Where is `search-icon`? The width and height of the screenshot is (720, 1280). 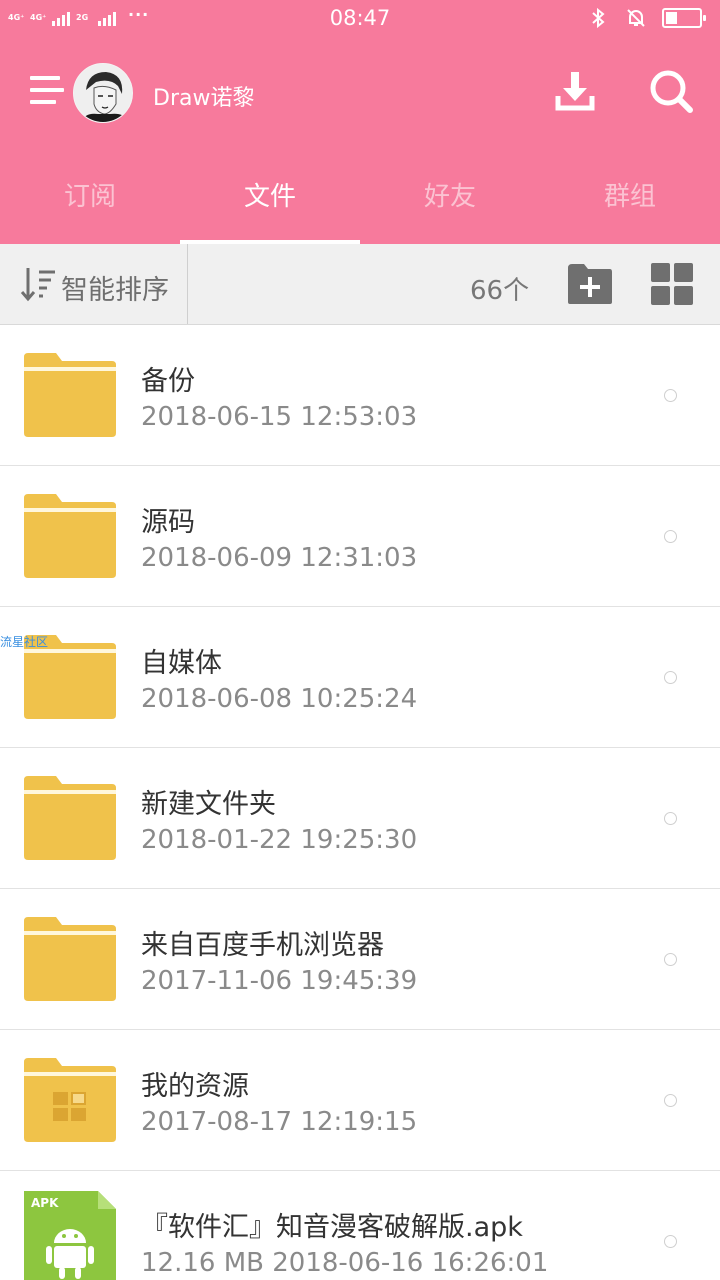 search-icon is located at coordinates (671, 91).